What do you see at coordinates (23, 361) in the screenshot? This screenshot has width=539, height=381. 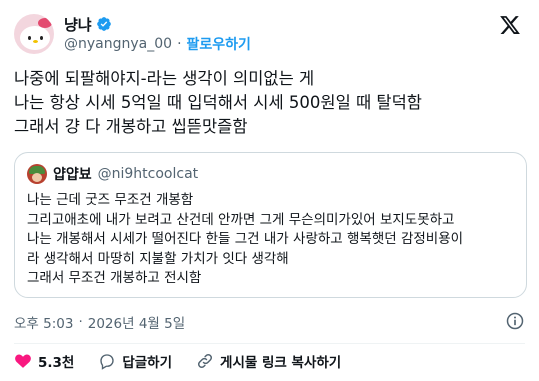 I see `heart-icon` at bounding box center [23, 361].